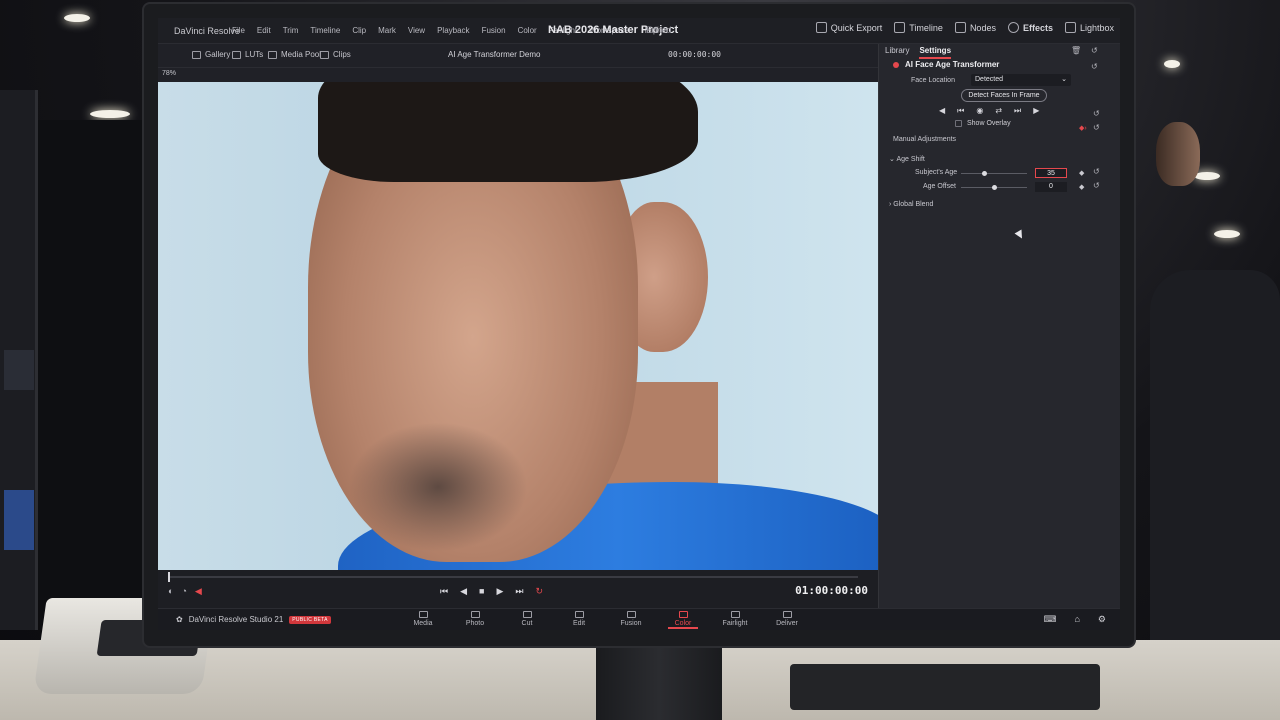 Image resolution: width=1280 pixels, height=720 pixels. Describe the element at coordinates (960, 111) in the screenshot. I see `track-reverse-step-icon: ⏮` at that location.